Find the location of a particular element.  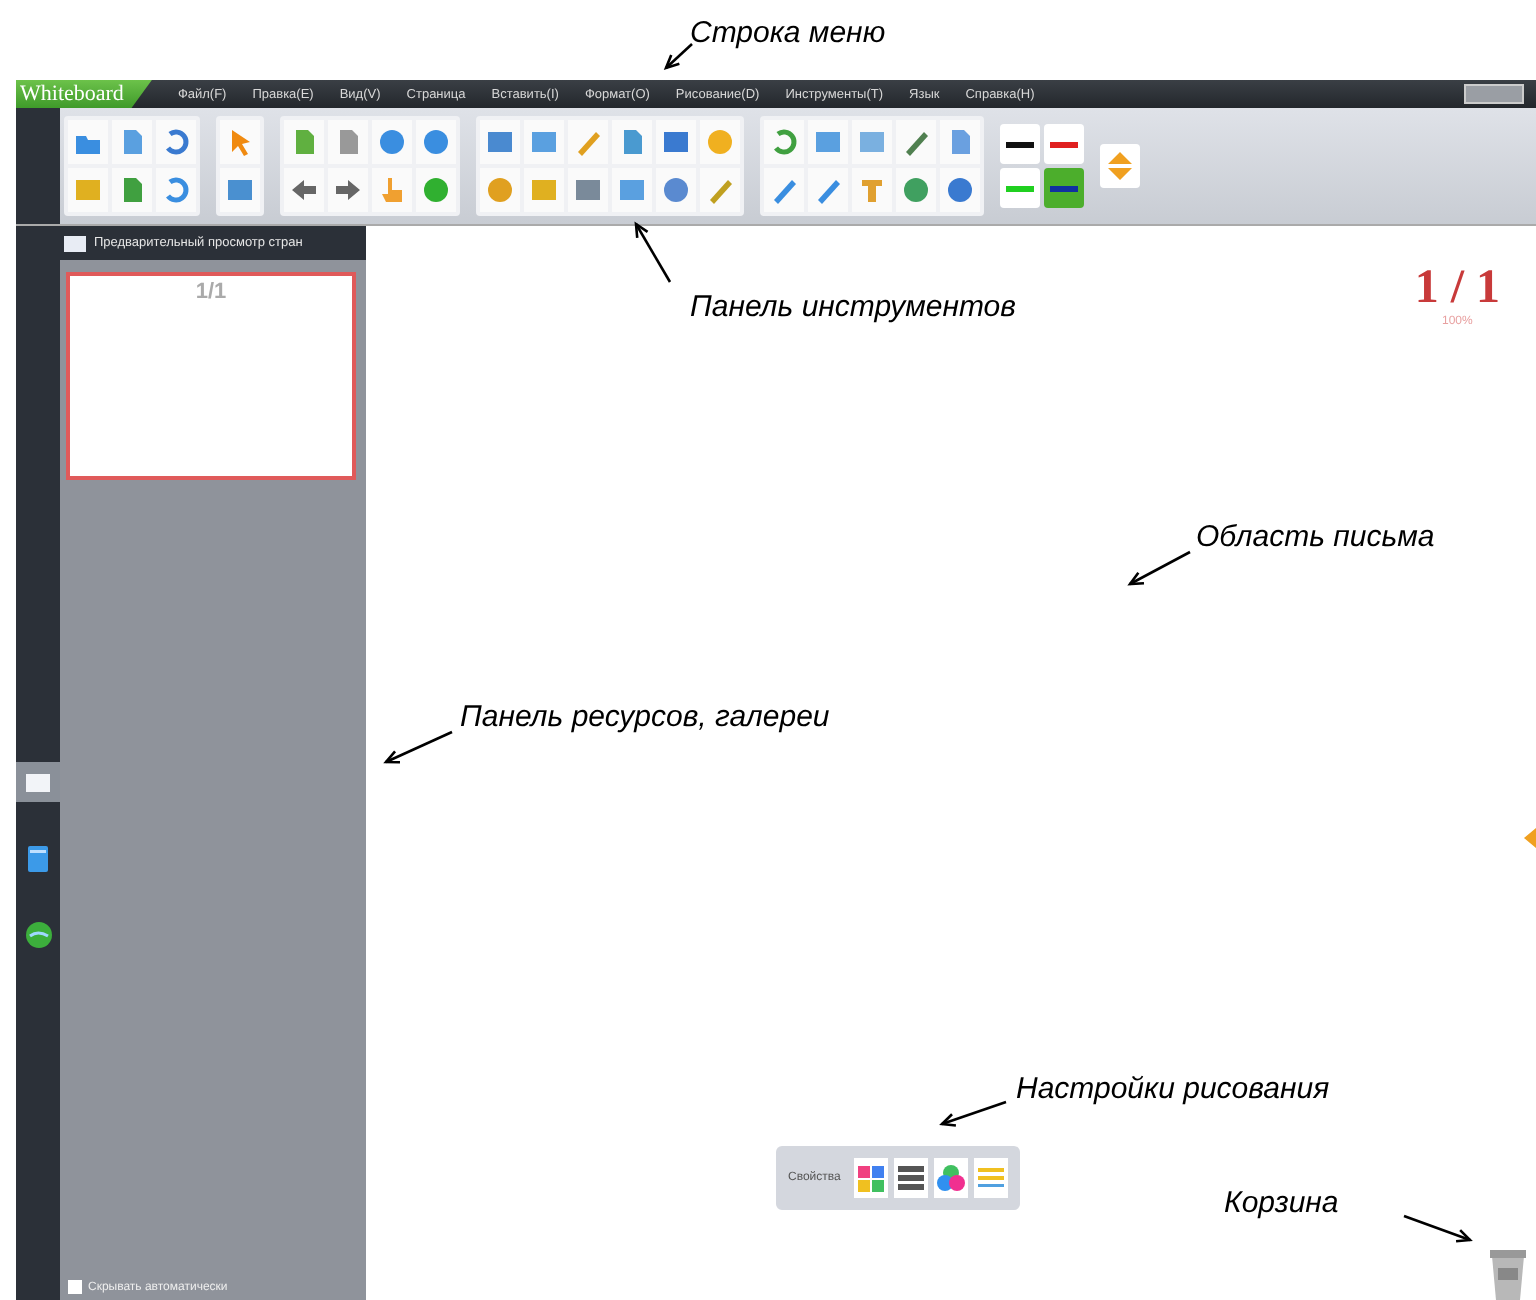

checkbox is located at coordinates (75, 1287).